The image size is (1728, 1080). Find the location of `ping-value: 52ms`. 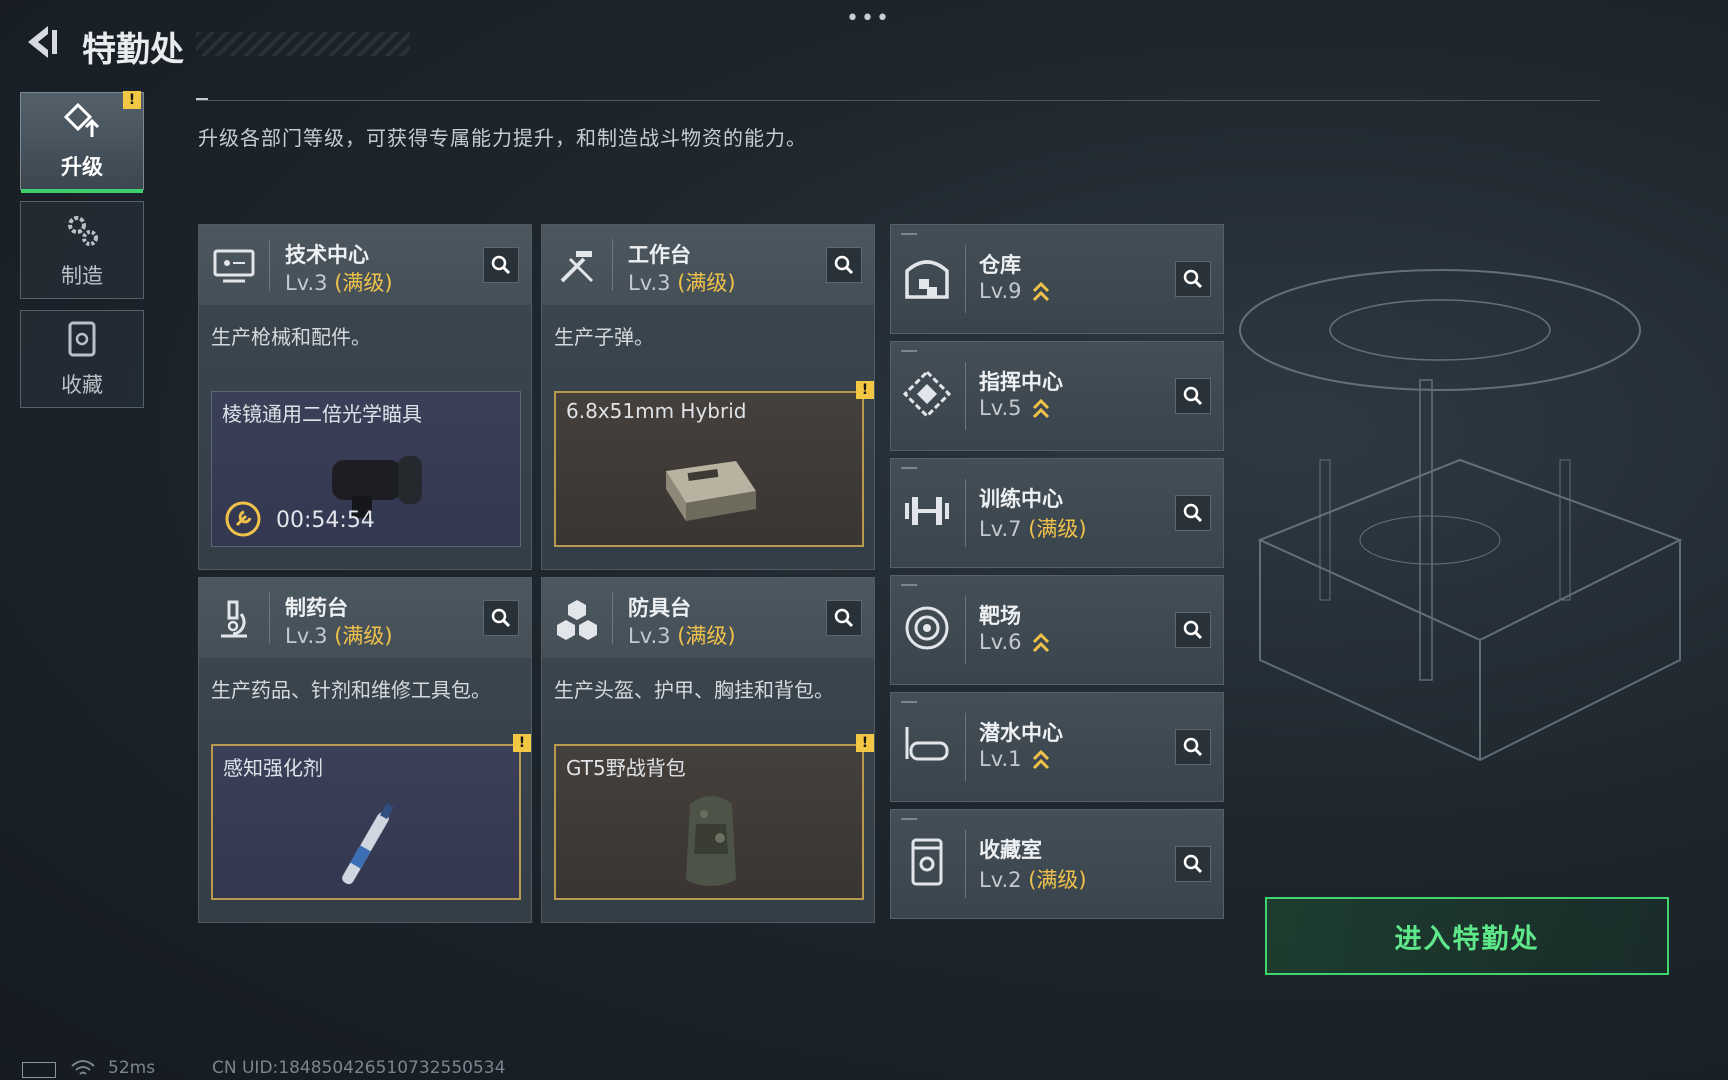

ping-value: 52ms is located at coordinates (132, 1068).